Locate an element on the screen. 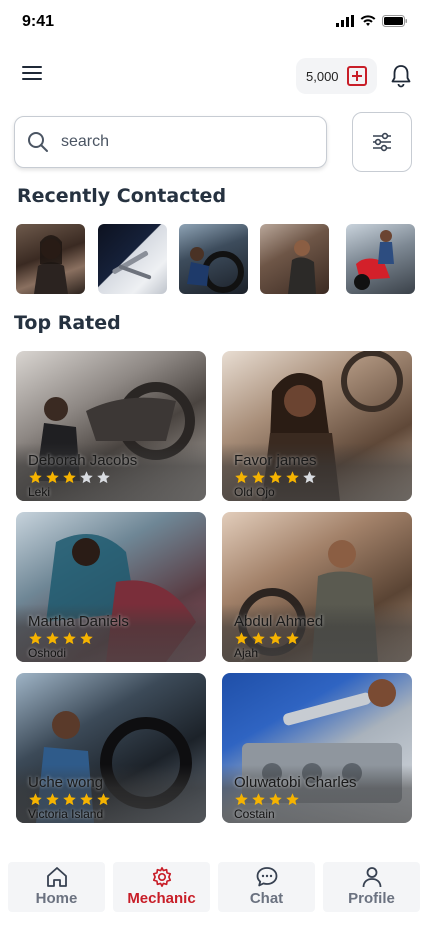 The image size is (428, 926). search-box is located at coordinates (170, 142).